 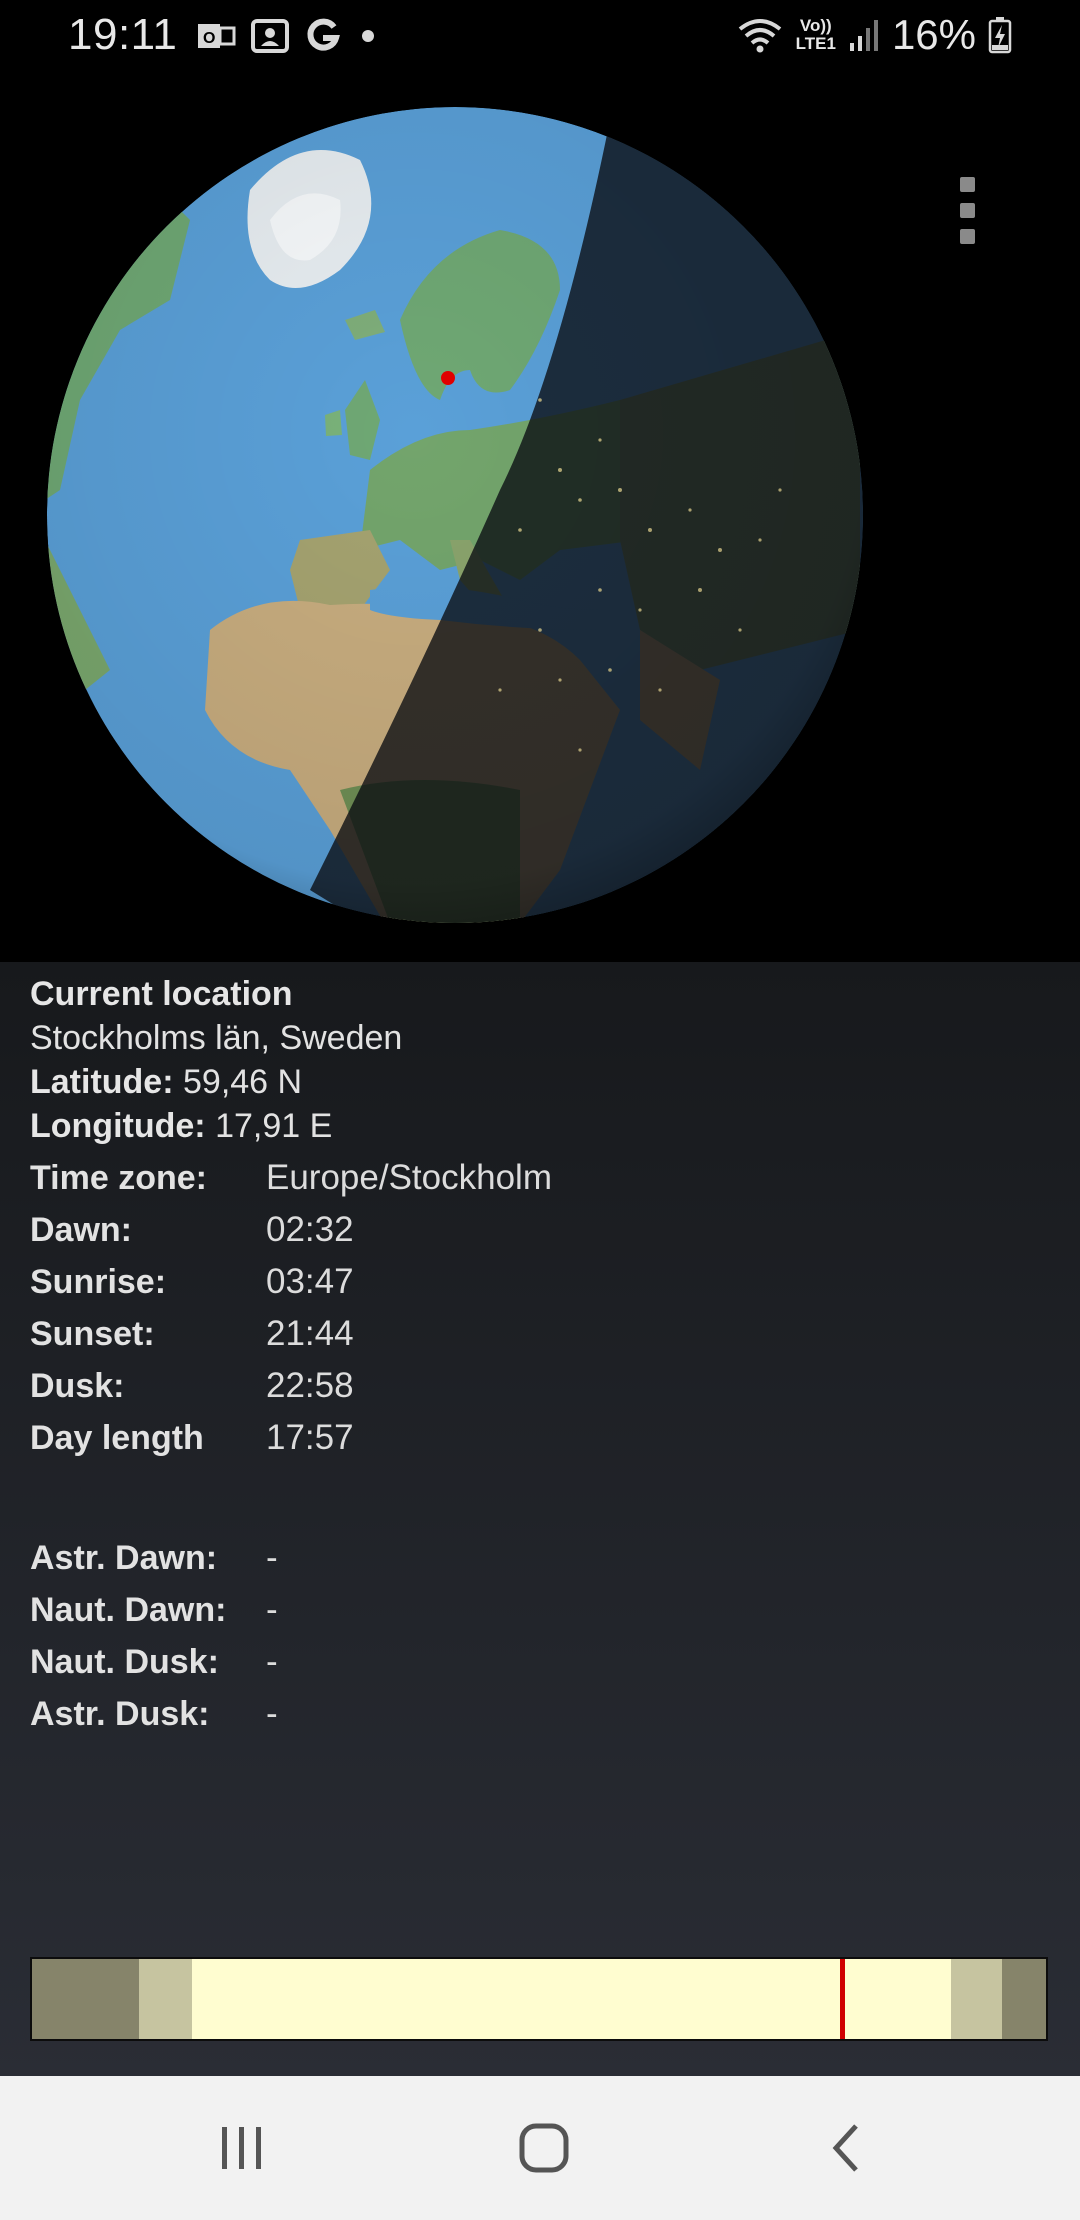 What do you see at coordinates (124, 1558) in the screenshot?
I see `row-label: Astr. Dawn:` at bounding box center [124, 1558].